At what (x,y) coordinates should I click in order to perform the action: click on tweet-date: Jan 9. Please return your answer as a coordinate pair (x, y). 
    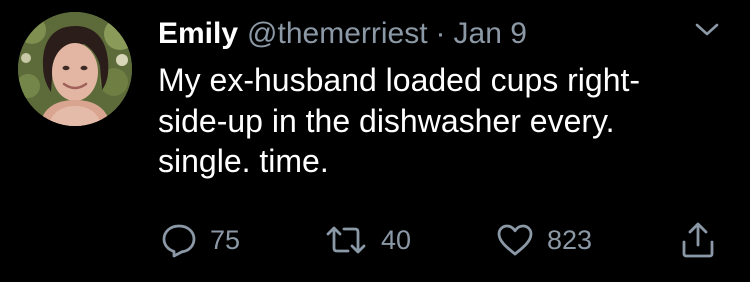
    Looking at the image, I should click on (490, 34).